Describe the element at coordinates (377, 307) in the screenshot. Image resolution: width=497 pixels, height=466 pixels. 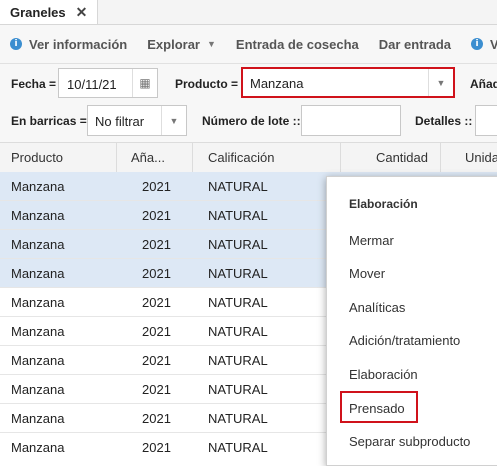
I see `menu-item-analiticas: Analíticas` at that location.